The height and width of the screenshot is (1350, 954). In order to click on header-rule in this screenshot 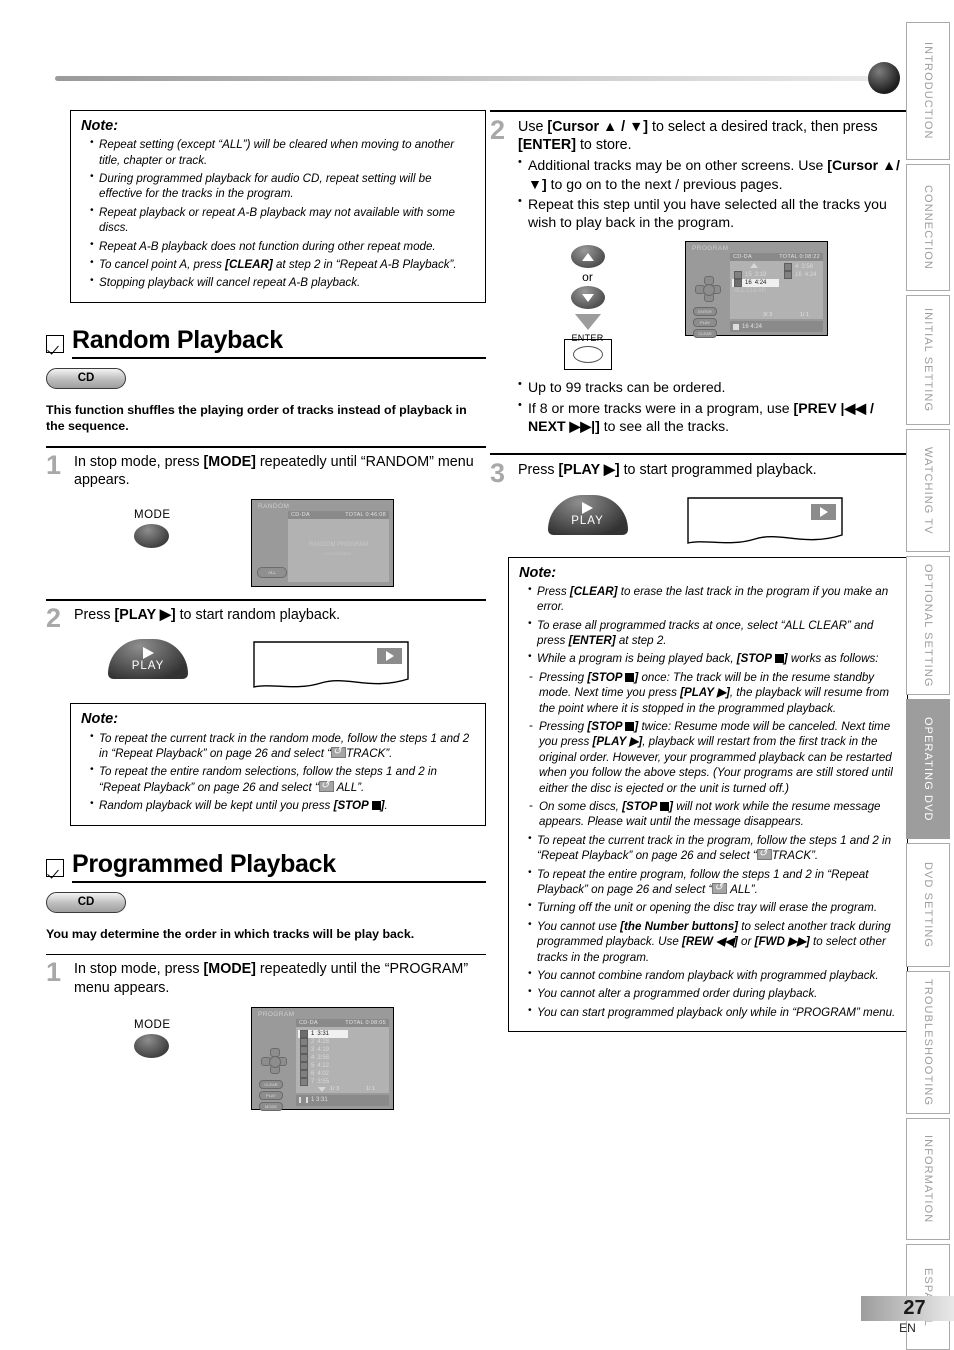, I will do `click(464, 78)`.